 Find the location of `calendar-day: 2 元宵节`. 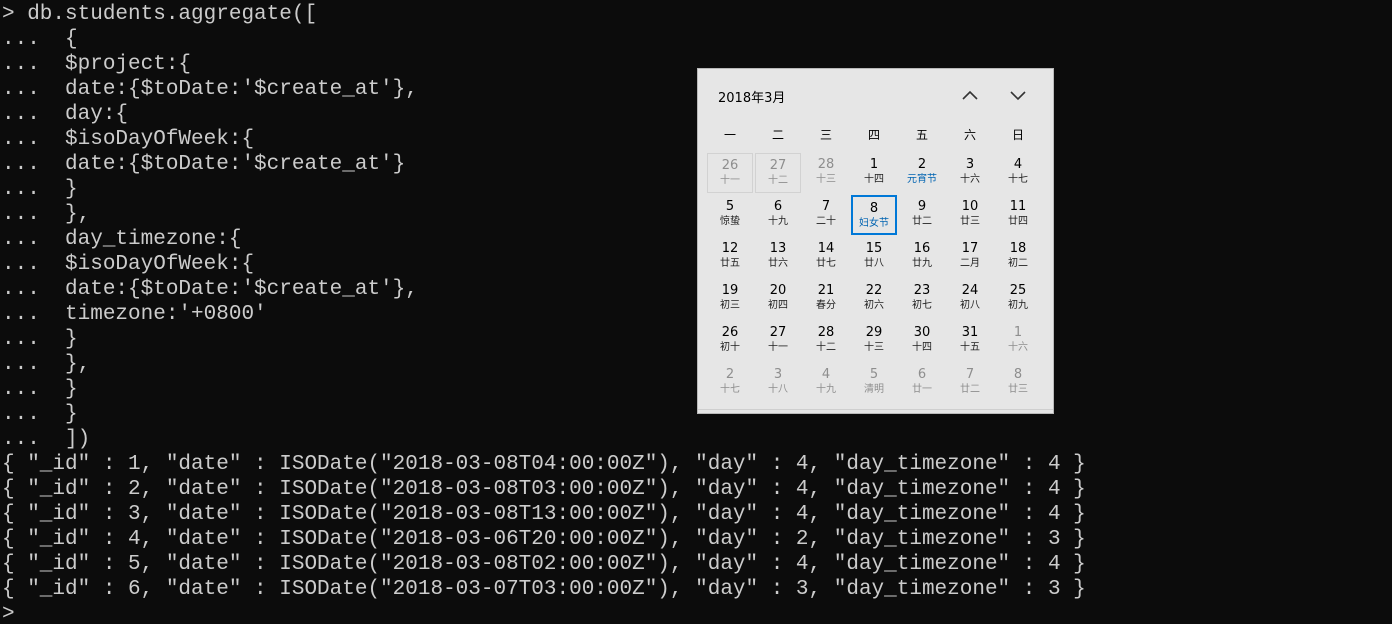

calendar-day: 2 元宵节 is located at coordinates (922, 173).